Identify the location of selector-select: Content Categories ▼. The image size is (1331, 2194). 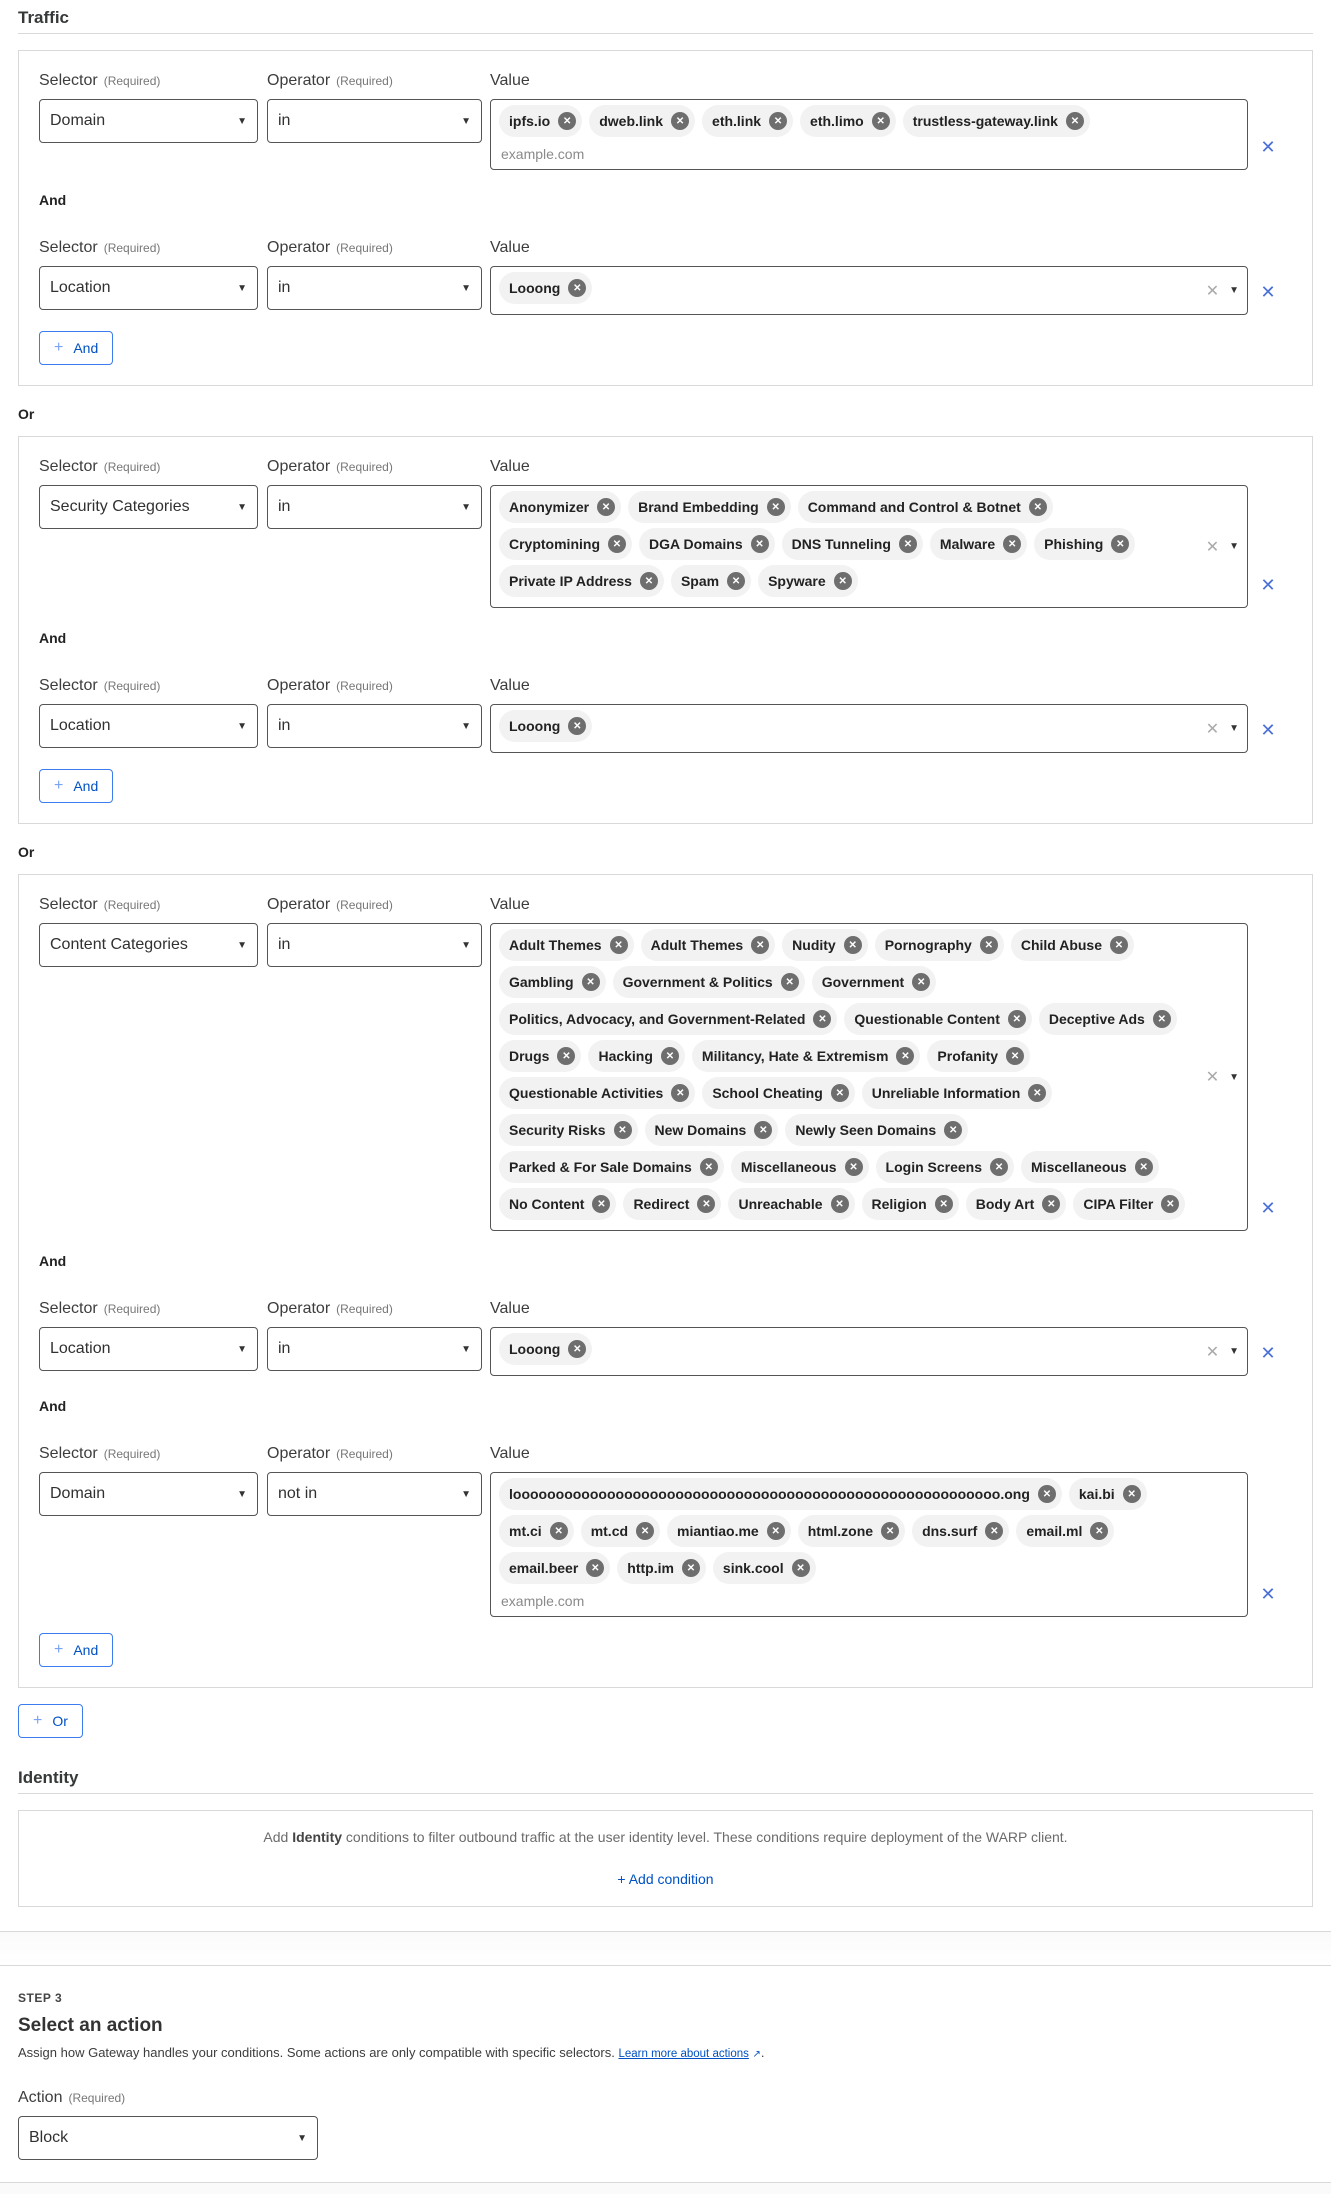
(148, 945).